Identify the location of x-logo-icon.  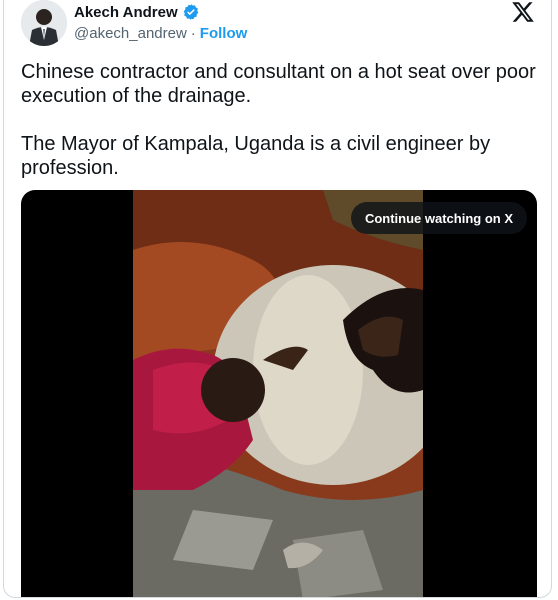
(523, 12).